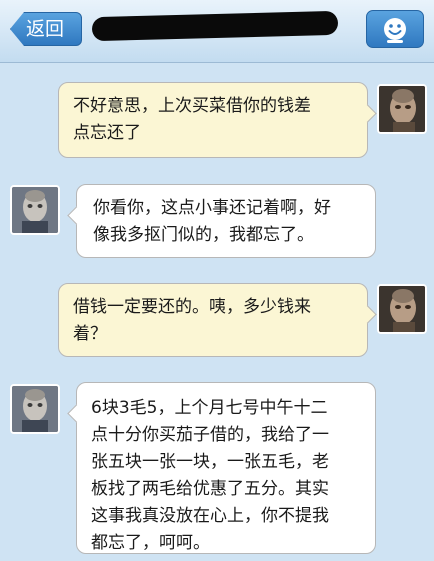 This screenshot has width=434, height=561. What do you see at coordinates (192, 307) in the screenshot?
I see `message-text: 借钱一定要还的。咦，多少钱来` at bounding box center [192, 307].